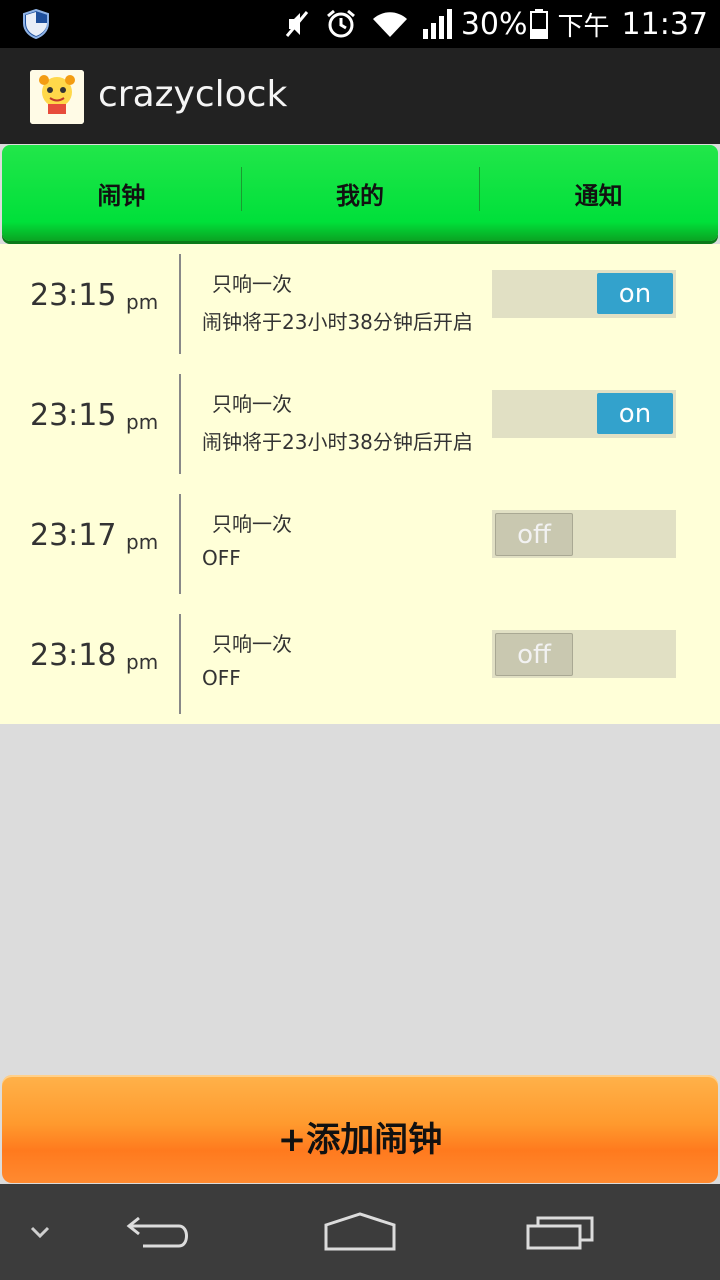  What do you see at coordinates (494, 24) in the screenshot?
I see `battery-percent: 30%` at bounding box center [494, 24].